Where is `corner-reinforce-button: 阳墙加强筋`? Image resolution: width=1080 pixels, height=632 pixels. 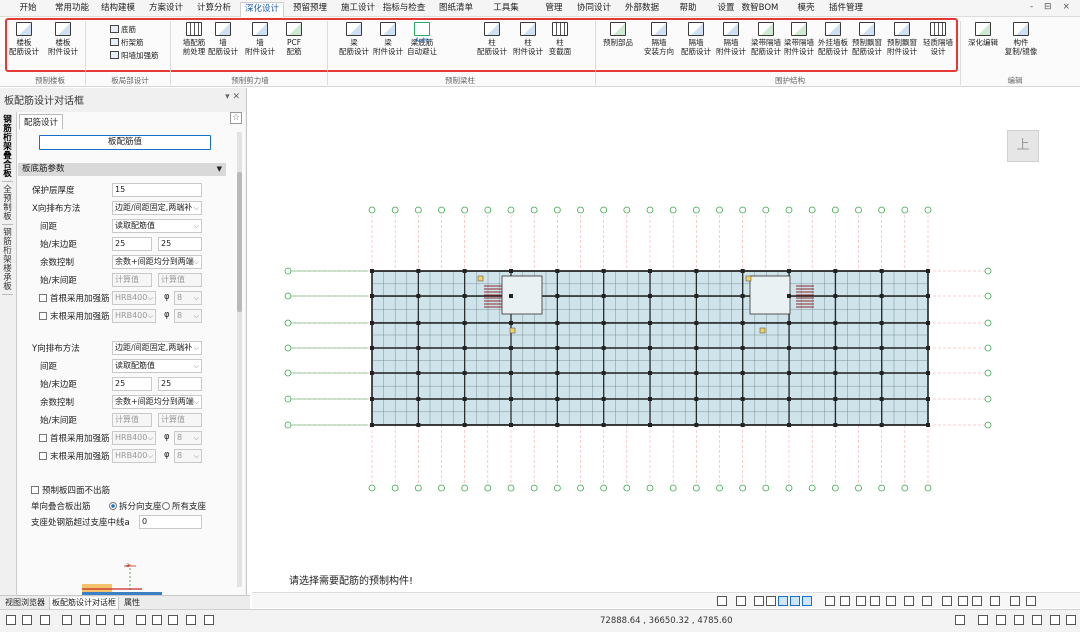
corner-reinforce-button: 阳墙加强筋 is located at coordinates (134, 55).